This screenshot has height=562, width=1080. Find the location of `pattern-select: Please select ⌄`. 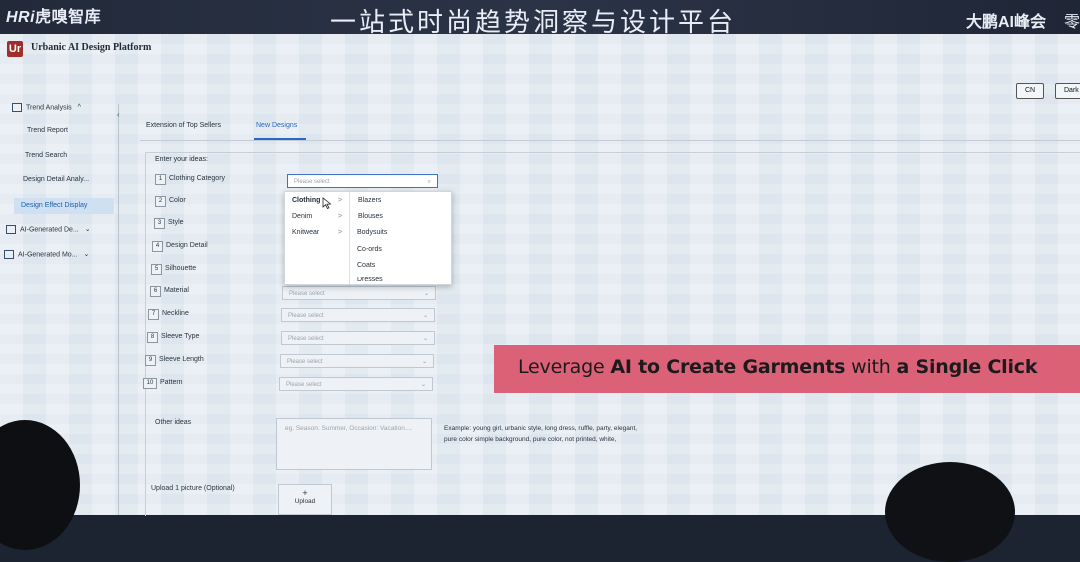

pattern-select: Please select ⌄ is located at coordinates (356, 384).